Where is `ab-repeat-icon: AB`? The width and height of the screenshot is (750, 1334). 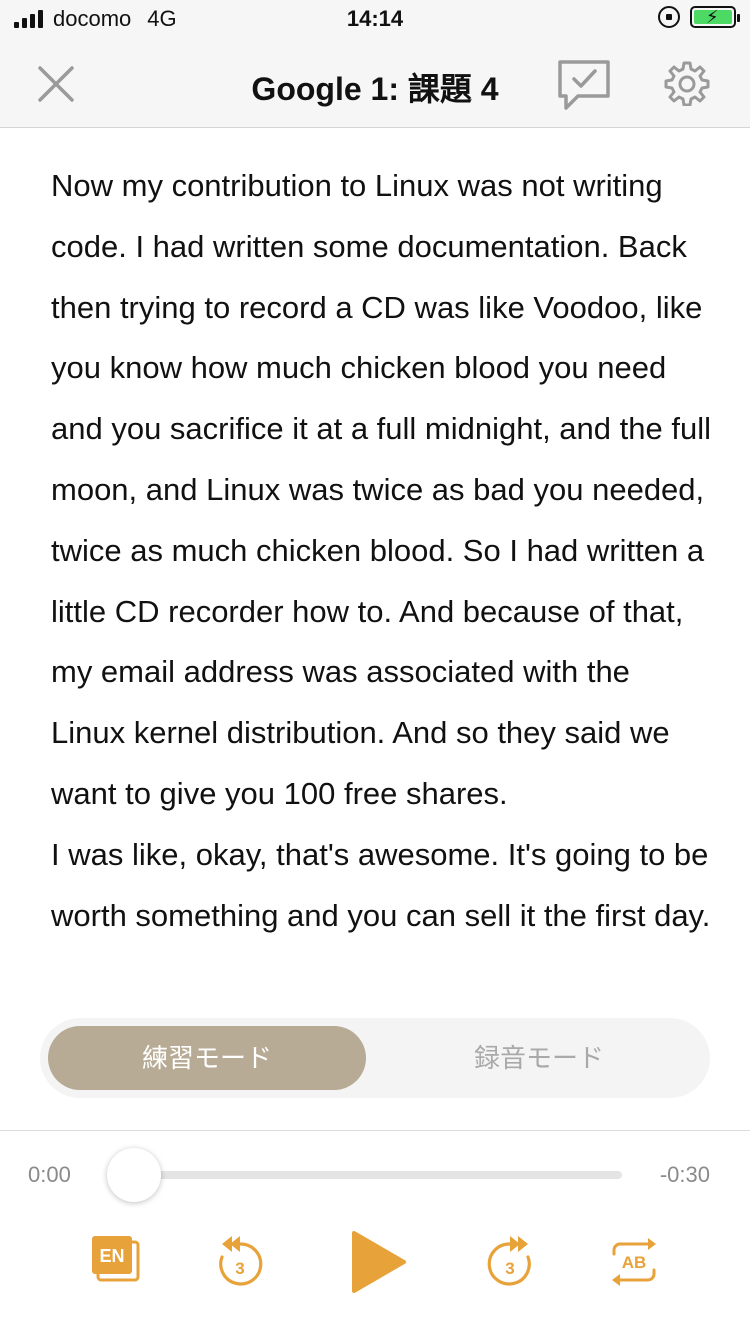
ab-repeat-icon: AB is located at coordinates (634, 1262).